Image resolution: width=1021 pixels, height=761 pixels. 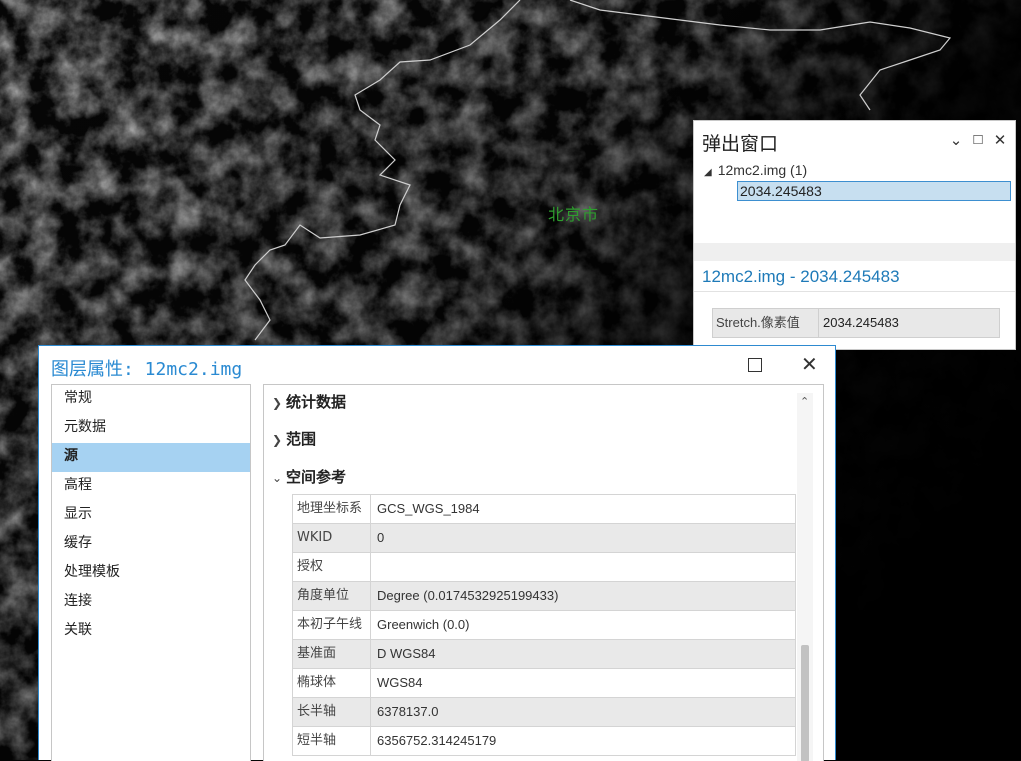 I want to click on vertical-scrollbar: ⌃, so click(x=805, y=577).